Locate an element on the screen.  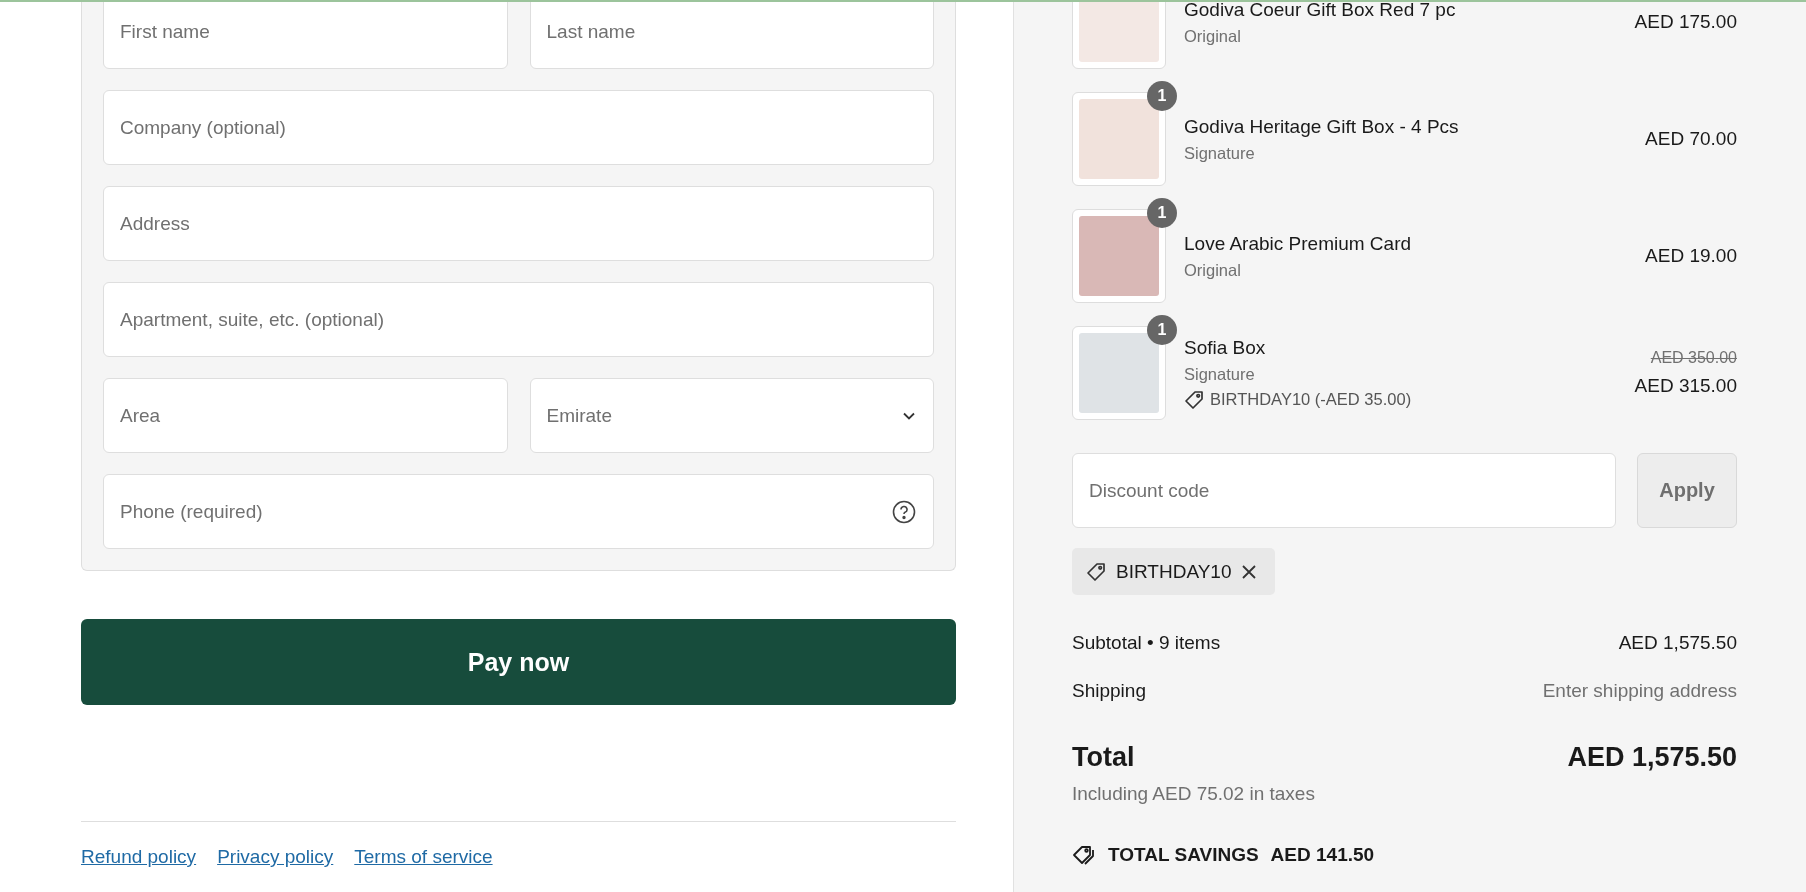
pay-now-button: Pay now is located at coordinates (518, 662).